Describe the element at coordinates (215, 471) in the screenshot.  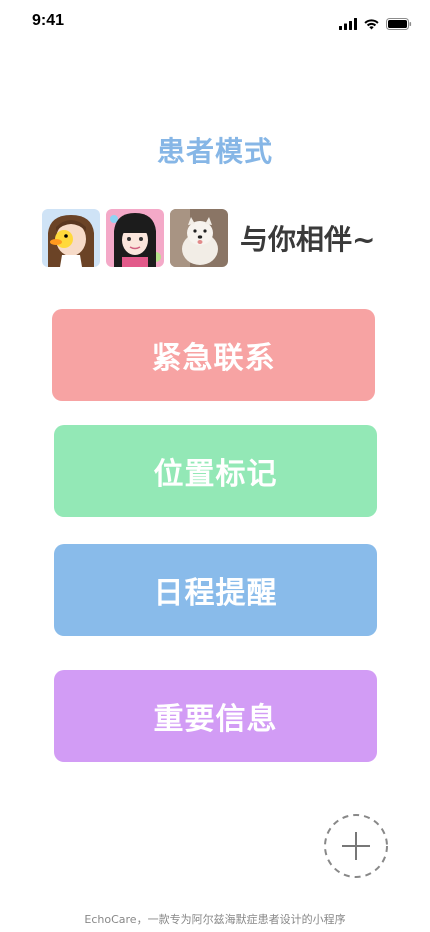
I see `location-mark-button: 位置标记` at that location.